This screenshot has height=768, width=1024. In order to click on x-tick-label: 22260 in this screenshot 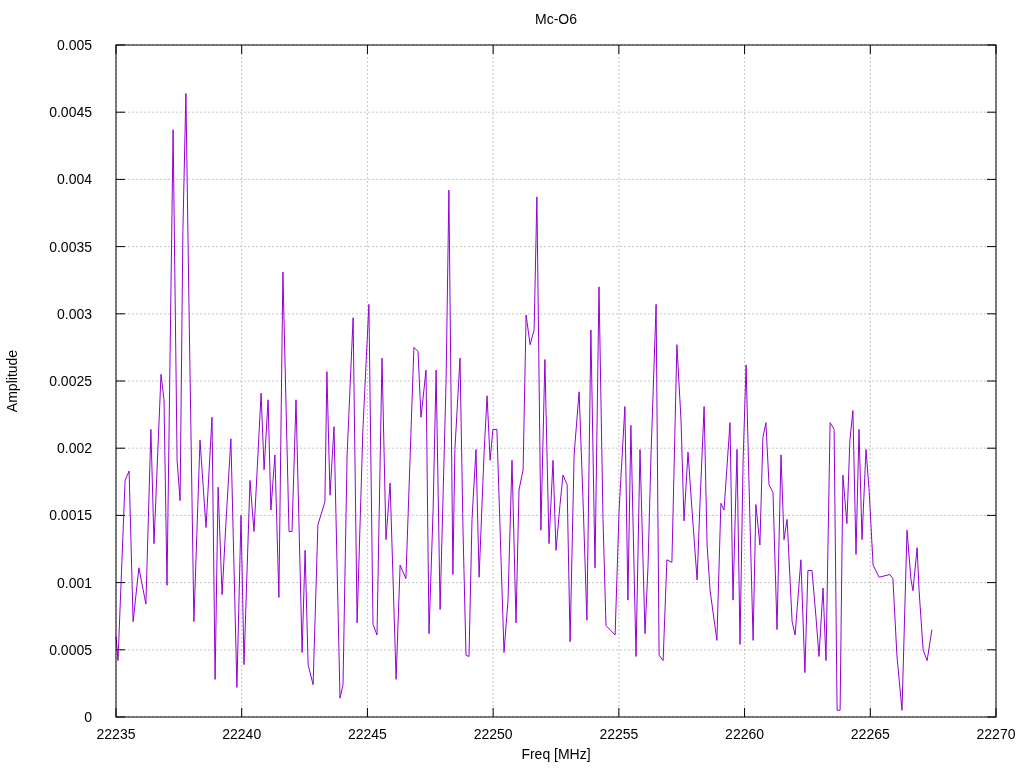, I will do `click(745, 734)`.